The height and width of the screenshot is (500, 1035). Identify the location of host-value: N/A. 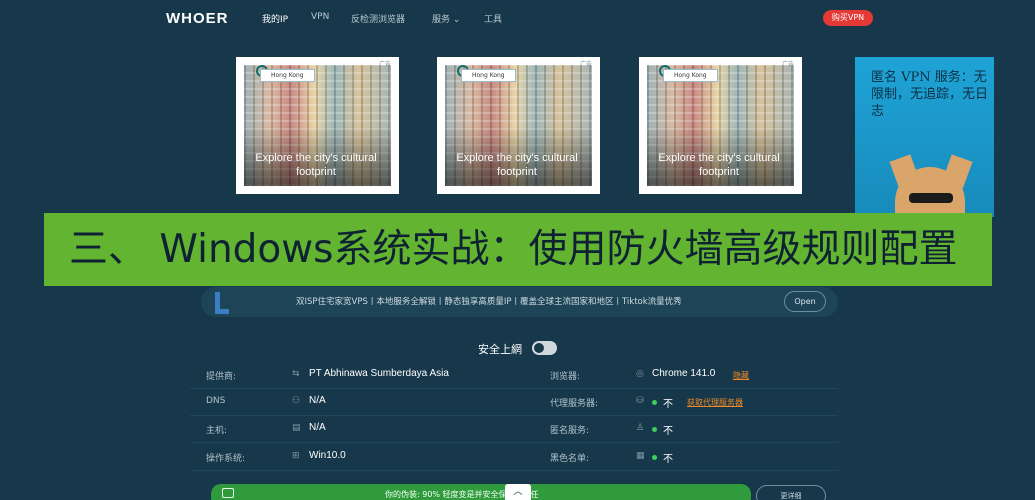
(317, 427).